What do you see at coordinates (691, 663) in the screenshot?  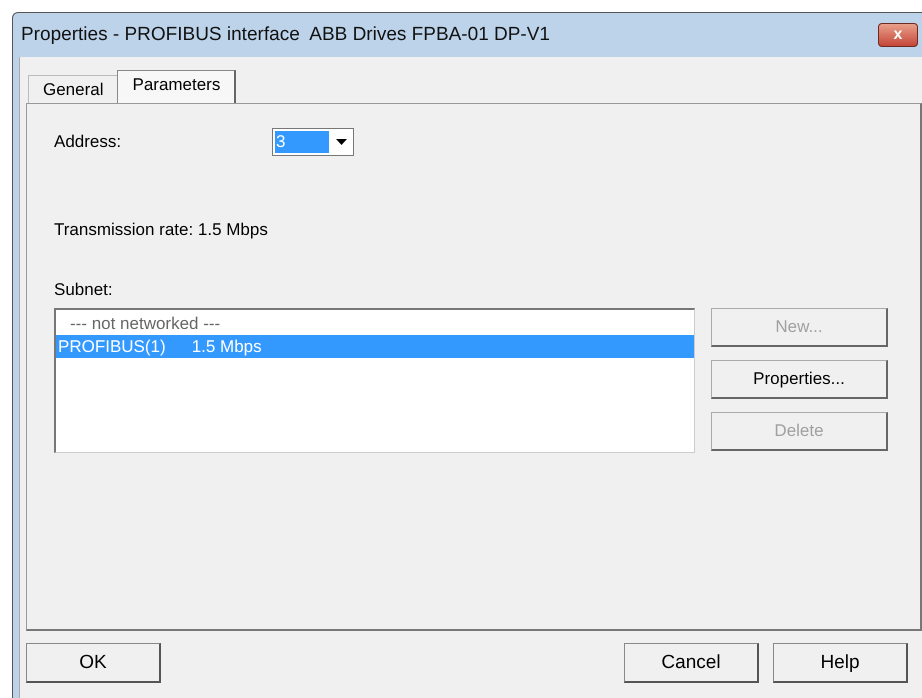 I see `dialog-button: Cancel` at bounding box center [691, 663].